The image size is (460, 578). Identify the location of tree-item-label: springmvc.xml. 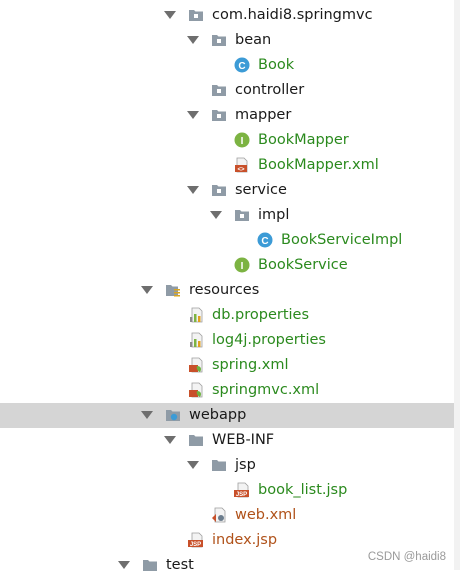
(266, 390).